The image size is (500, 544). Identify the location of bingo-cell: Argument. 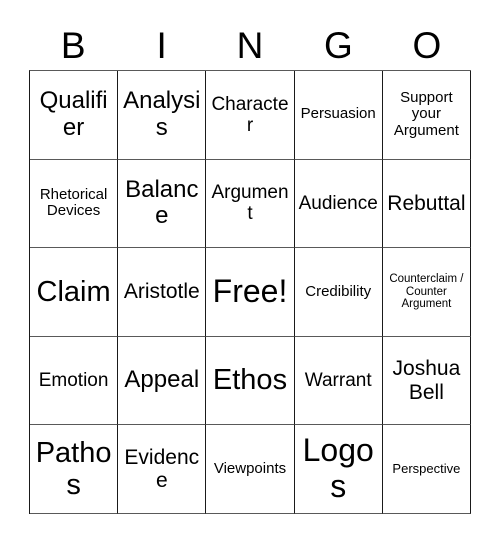
(250, 204).